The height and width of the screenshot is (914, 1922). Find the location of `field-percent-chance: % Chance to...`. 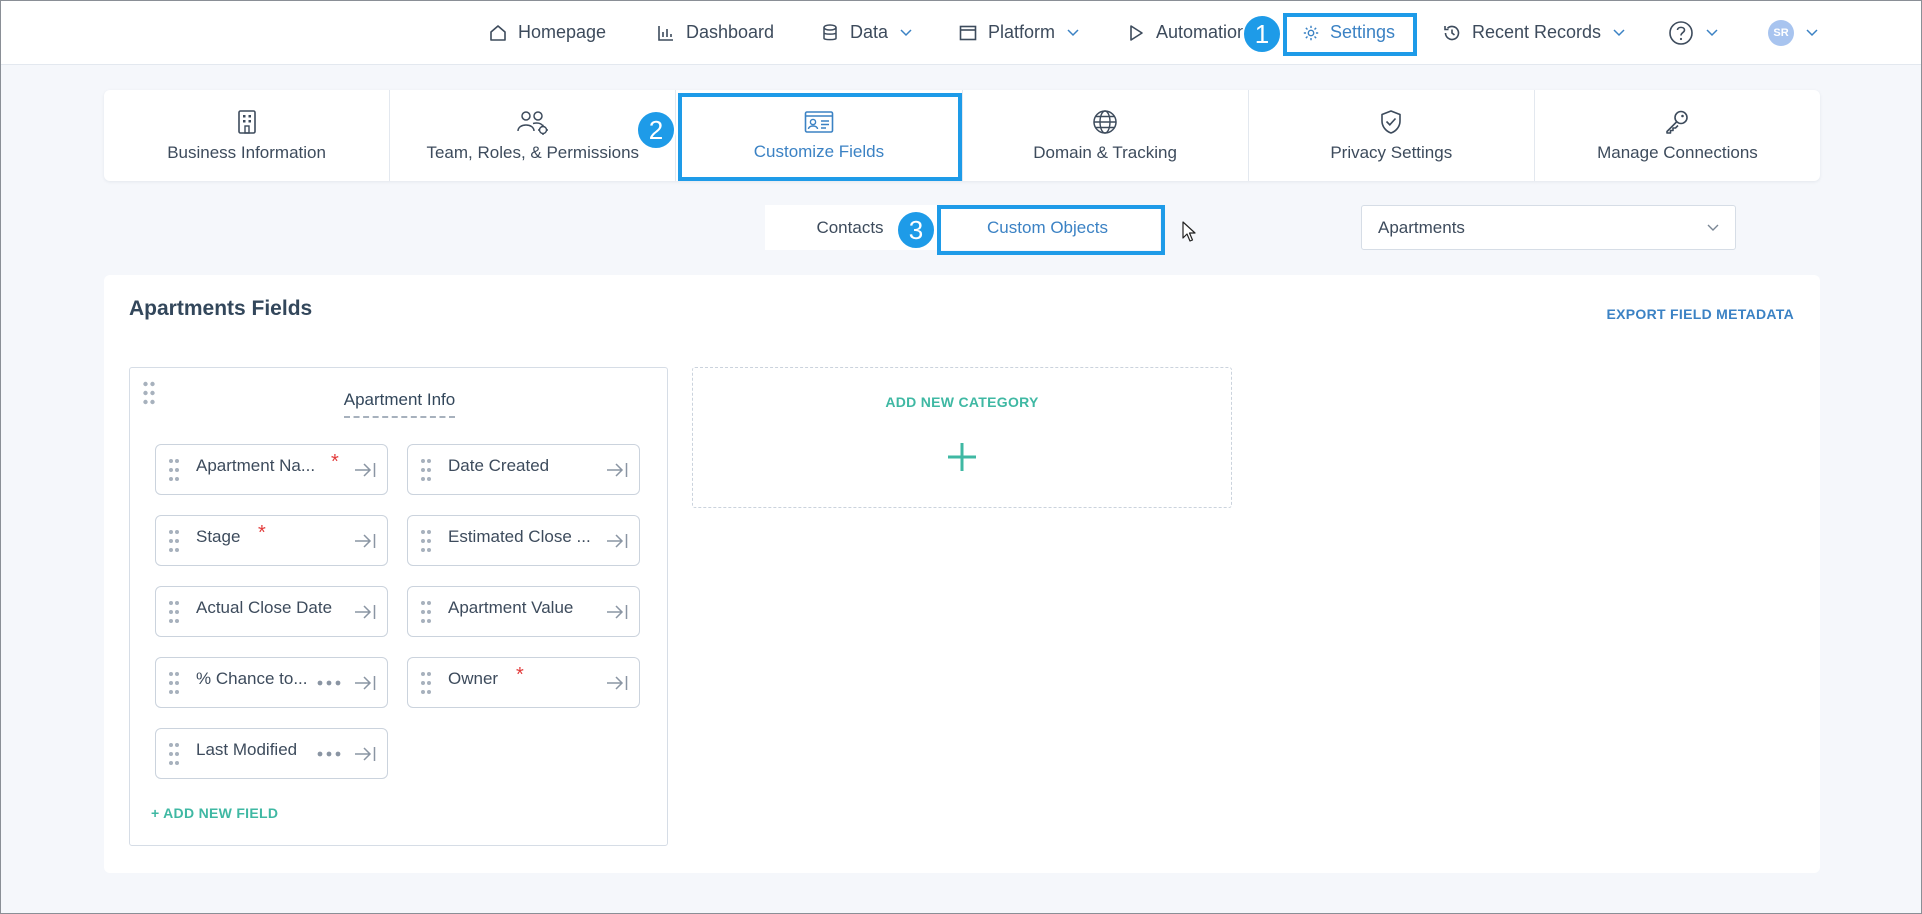

field-percent-chance: % Chance to... is located at coordinates (271, 682).